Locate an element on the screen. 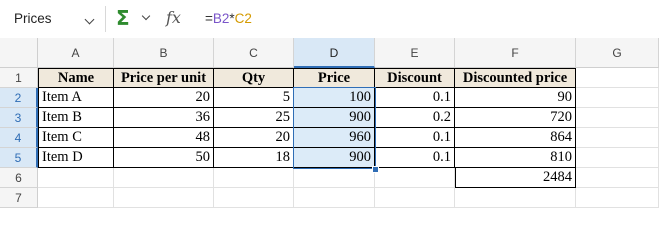 Image resolution: width=659 pixels, height=240 pixels. table-cell: Item C is located at coordinates (76, 138).